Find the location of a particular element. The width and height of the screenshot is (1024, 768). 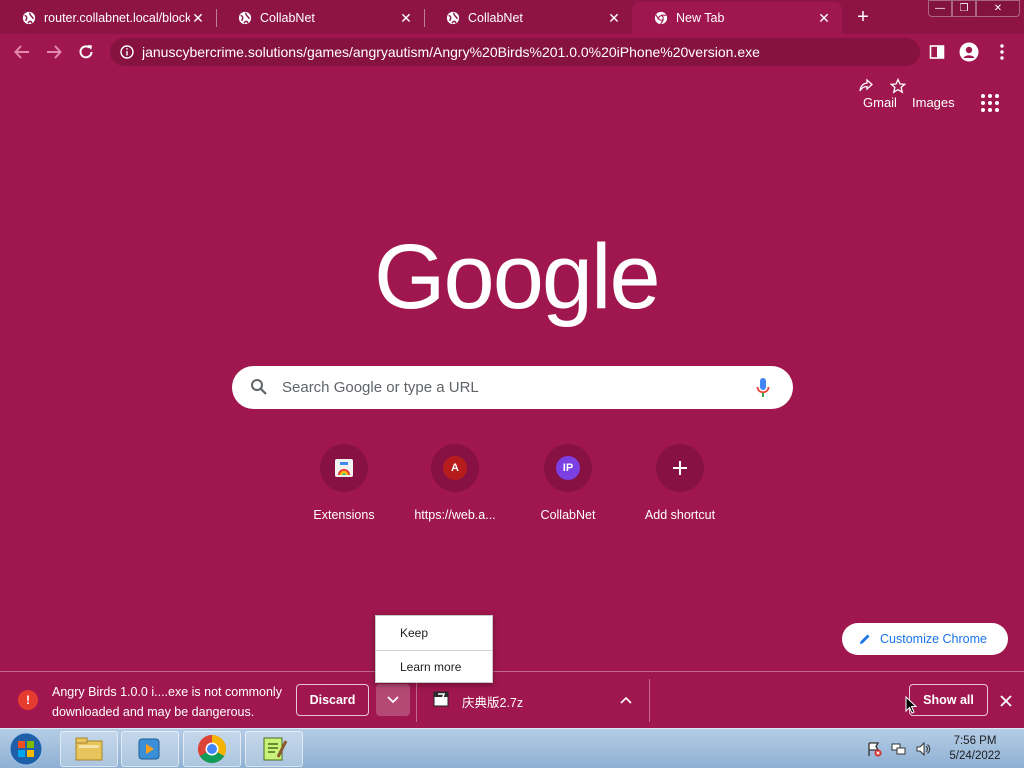

tab-collabnet-1: CollabNet ✕ is located at coordinates (320, 18).